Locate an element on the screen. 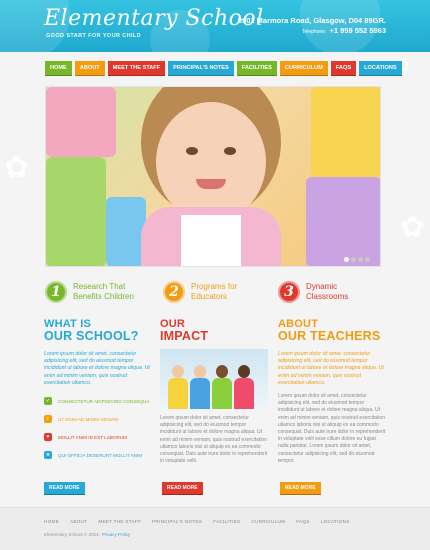 Image resolution: width=430 pixels, height=550 pixels. footer-nav-meet-the-staff: MEET THE STAFF is located at coordinates (119, 521).